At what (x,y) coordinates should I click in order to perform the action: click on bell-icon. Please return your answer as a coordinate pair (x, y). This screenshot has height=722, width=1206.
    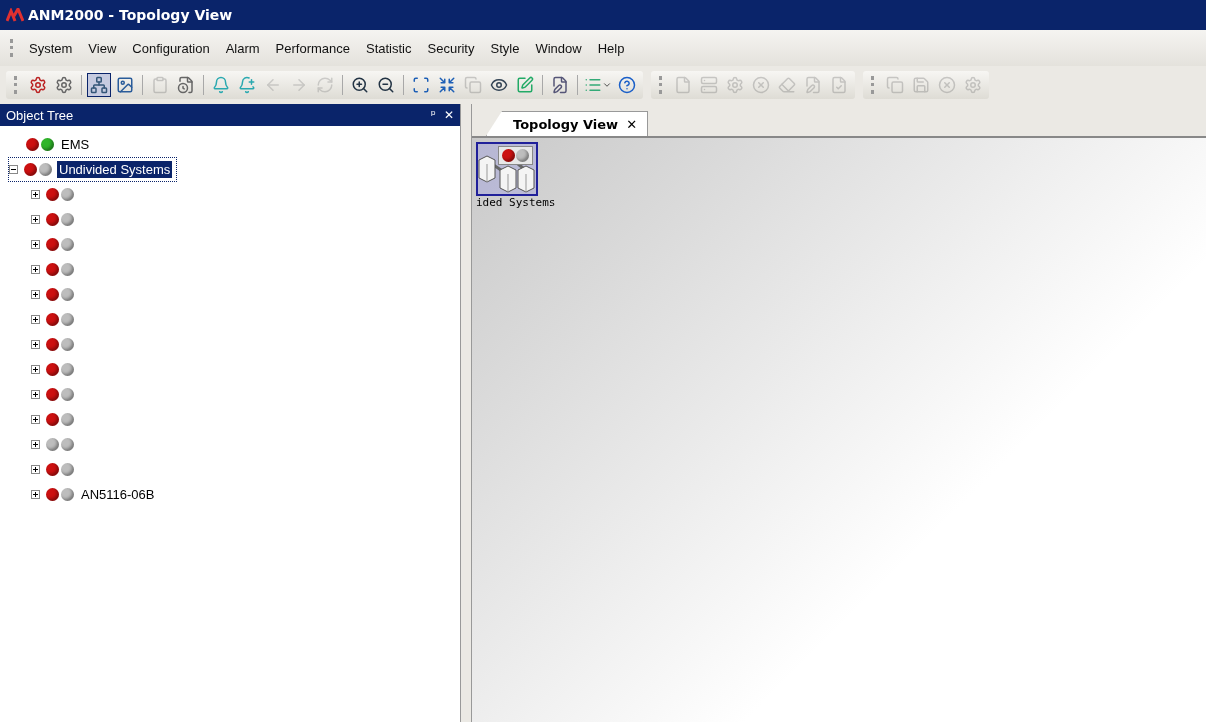
    Looking at the image, I should click on (221, 85).